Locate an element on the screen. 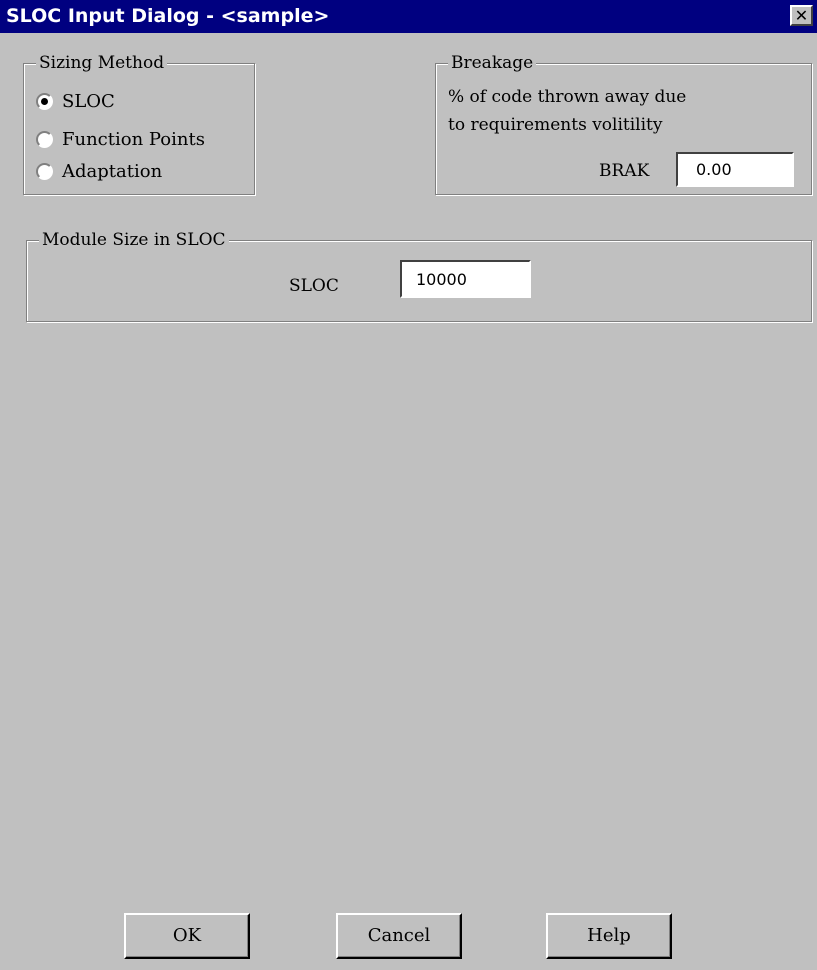 This screenshot has width=817, height=970. radio-label-adaptation: Adaptation is located at coordinates (112, 171).